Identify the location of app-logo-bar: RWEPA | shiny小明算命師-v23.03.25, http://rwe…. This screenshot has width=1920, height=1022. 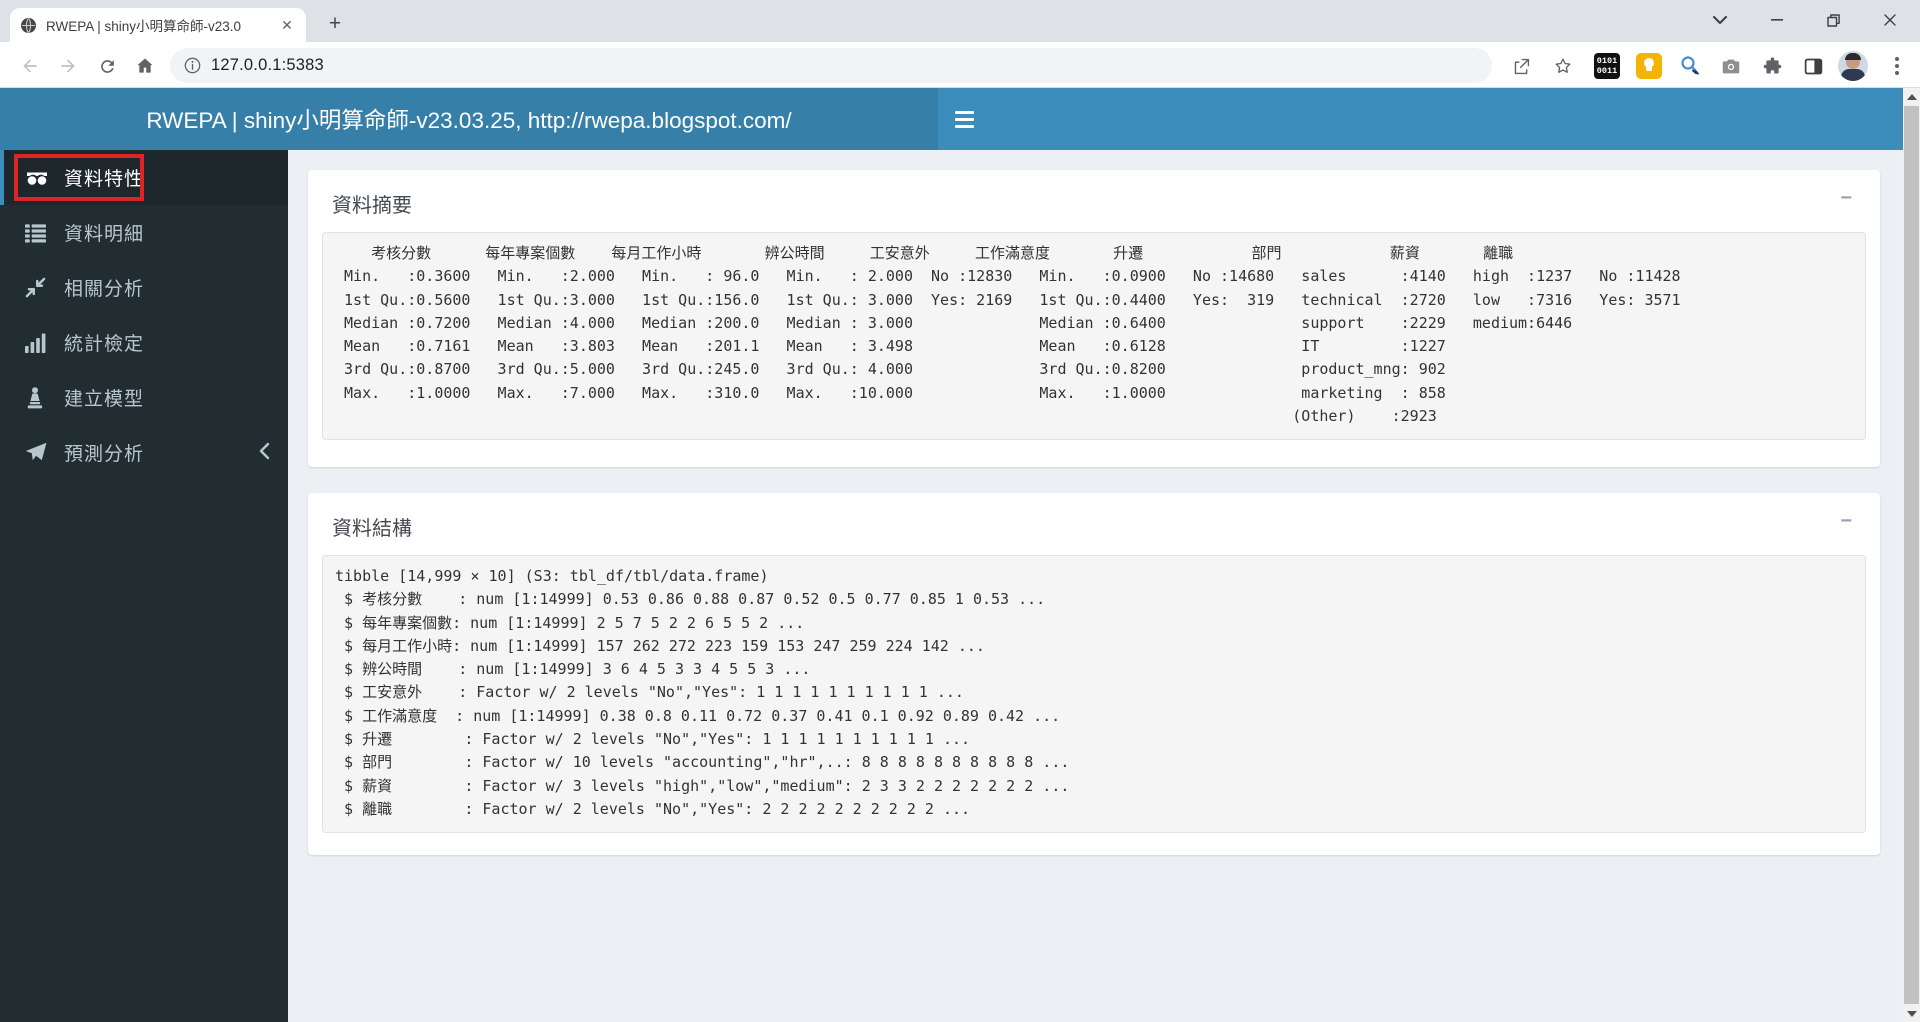
(469, 119).